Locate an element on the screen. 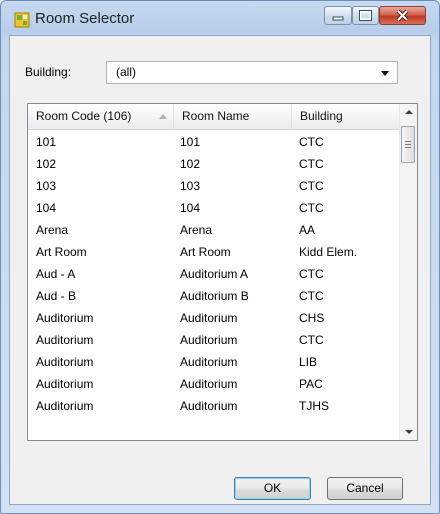 This screenshot has width=440, height=514. vertical-scrollbar is located at coordinates (408, 272).